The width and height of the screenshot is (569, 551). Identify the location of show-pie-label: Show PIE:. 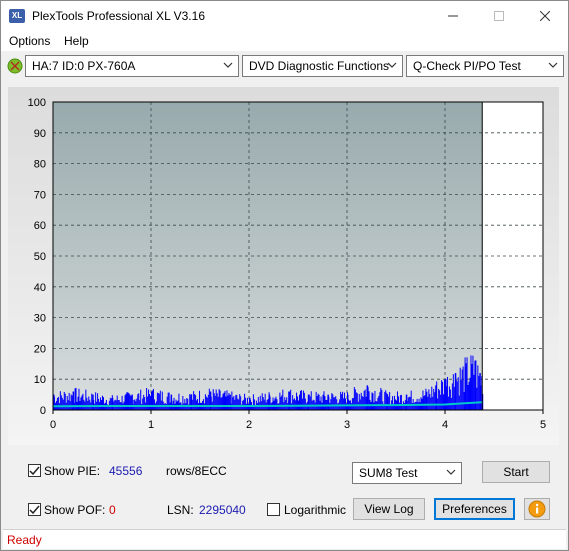
(72, 471).